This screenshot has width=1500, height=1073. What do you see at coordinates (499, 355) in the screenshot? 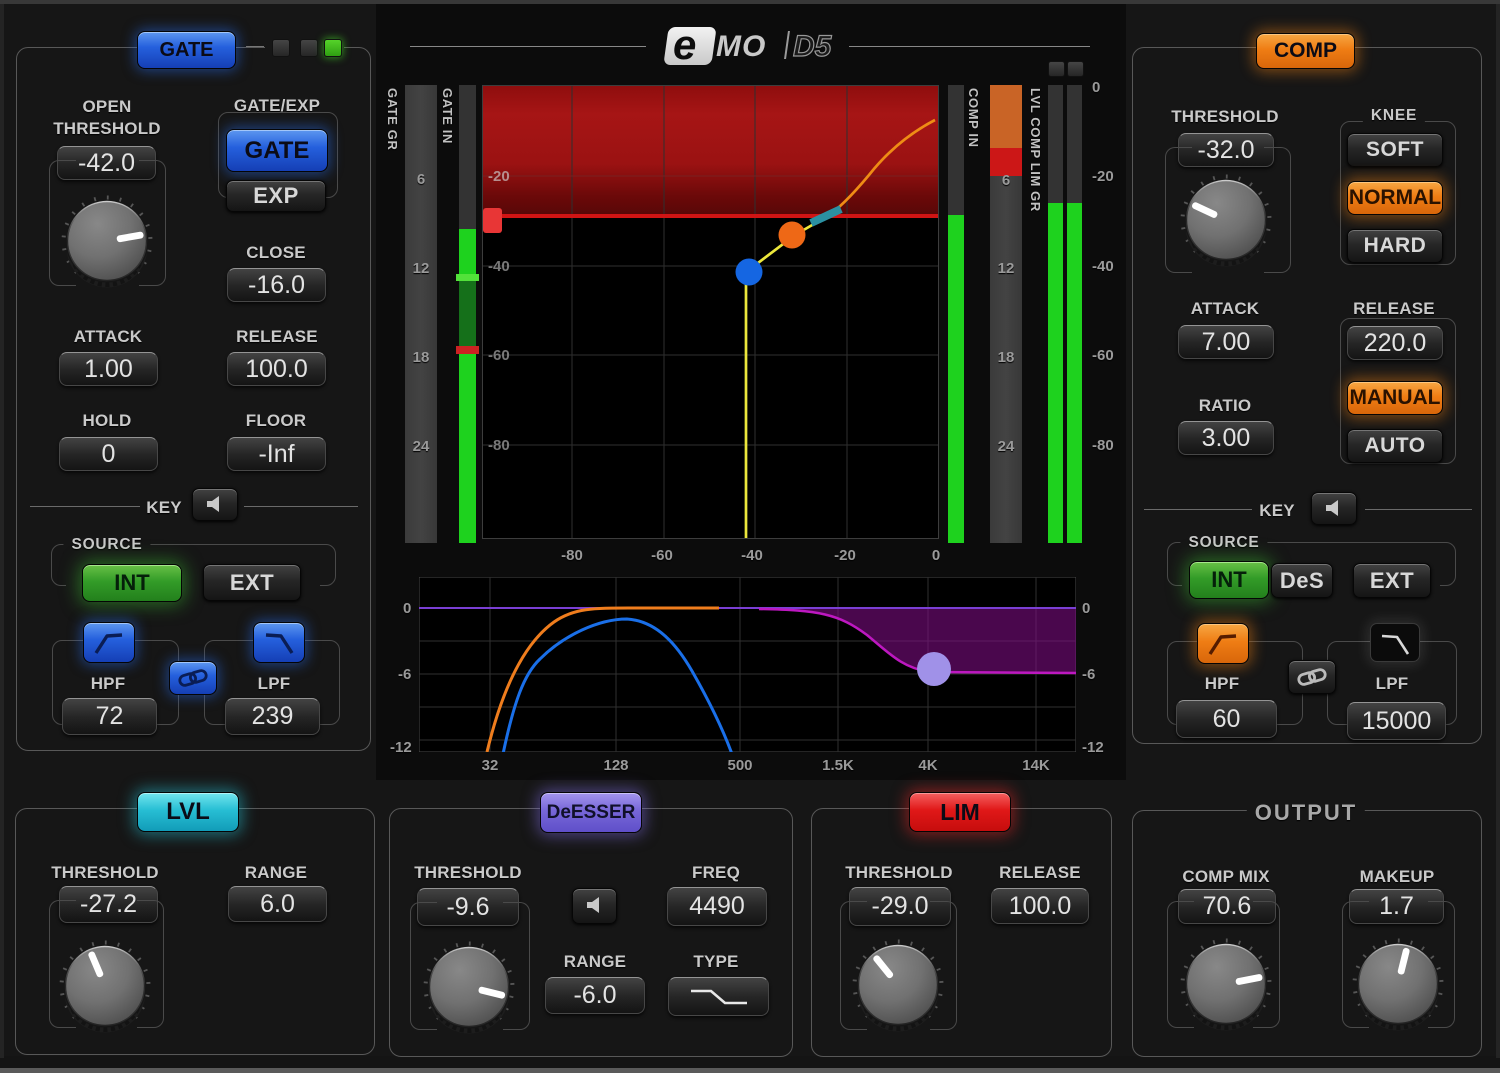
I see `svg-text: -60` at bounding box center [499, 355].